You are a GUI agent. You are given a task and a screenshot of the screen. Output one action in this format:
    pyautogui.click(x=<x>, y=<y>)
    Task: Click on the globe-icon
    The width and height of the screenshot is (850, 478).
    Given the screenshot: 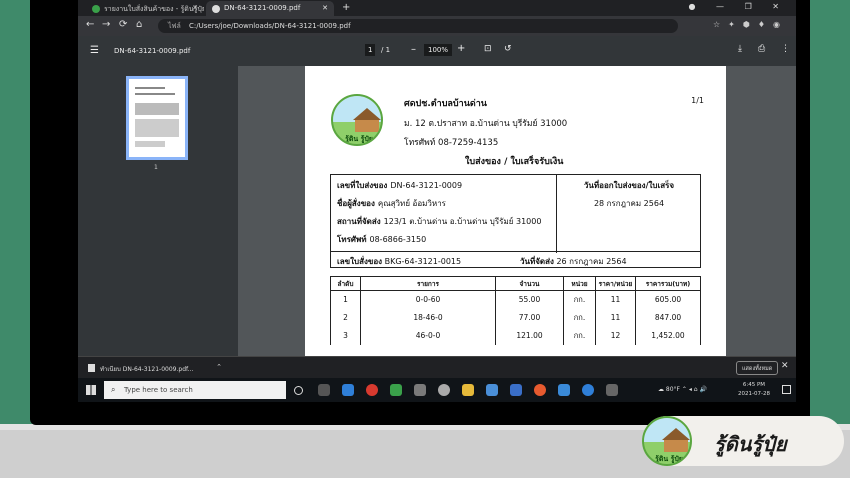 What is the action you would take?
    pyautogui.click(x=216, y=9)
    